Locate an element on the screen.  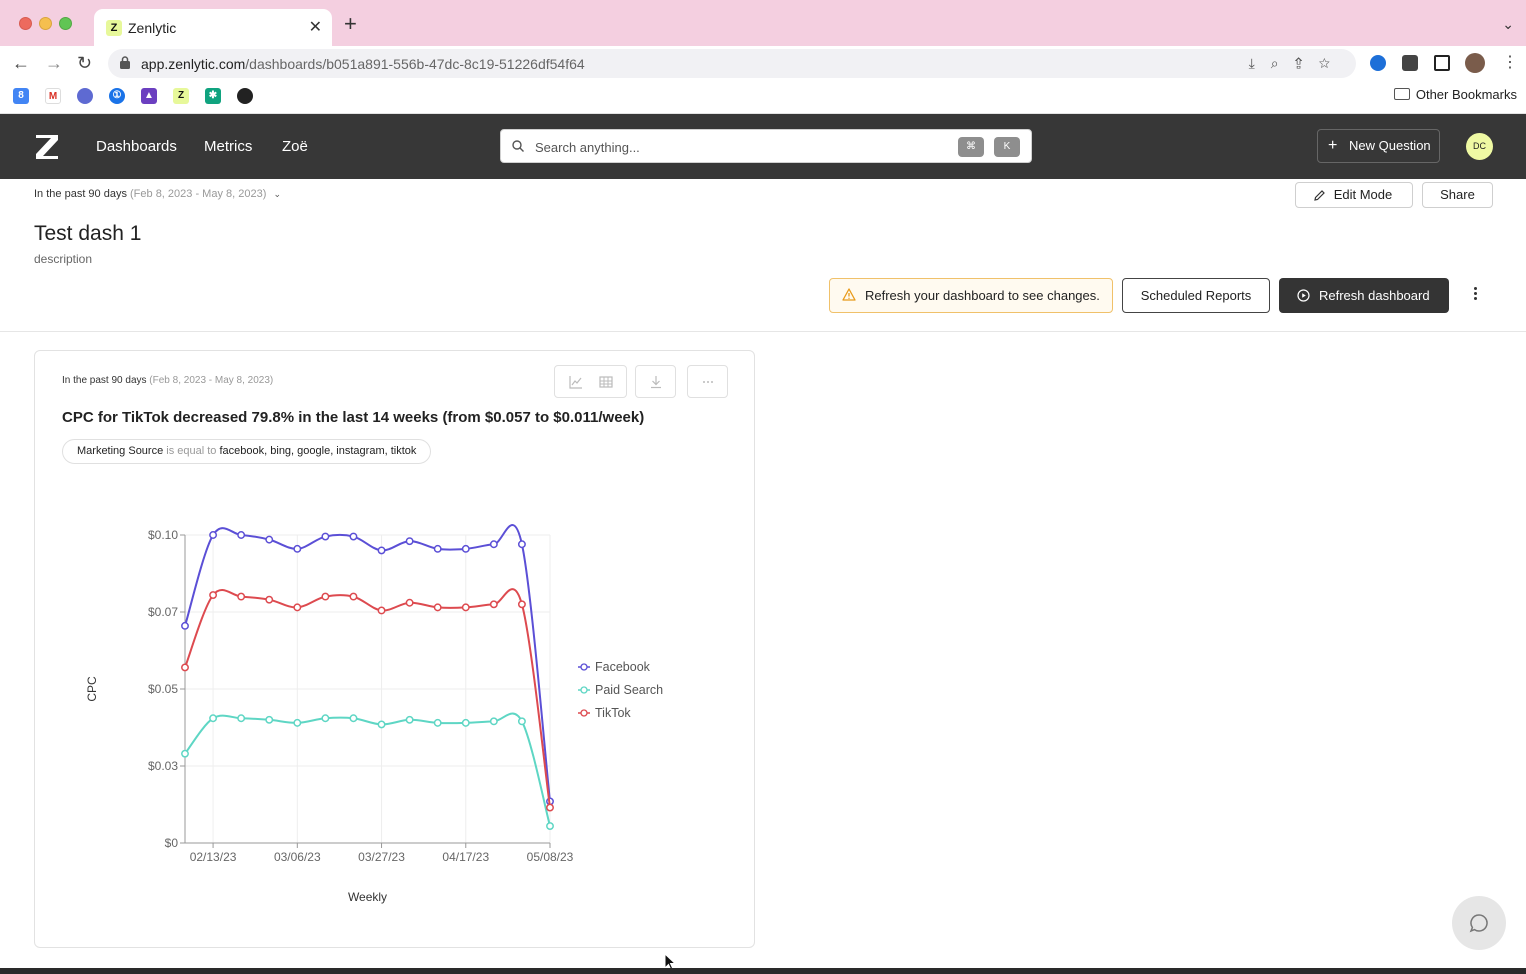
zenlytic-favicon-icon: Z is located at coordinates (114, 28).